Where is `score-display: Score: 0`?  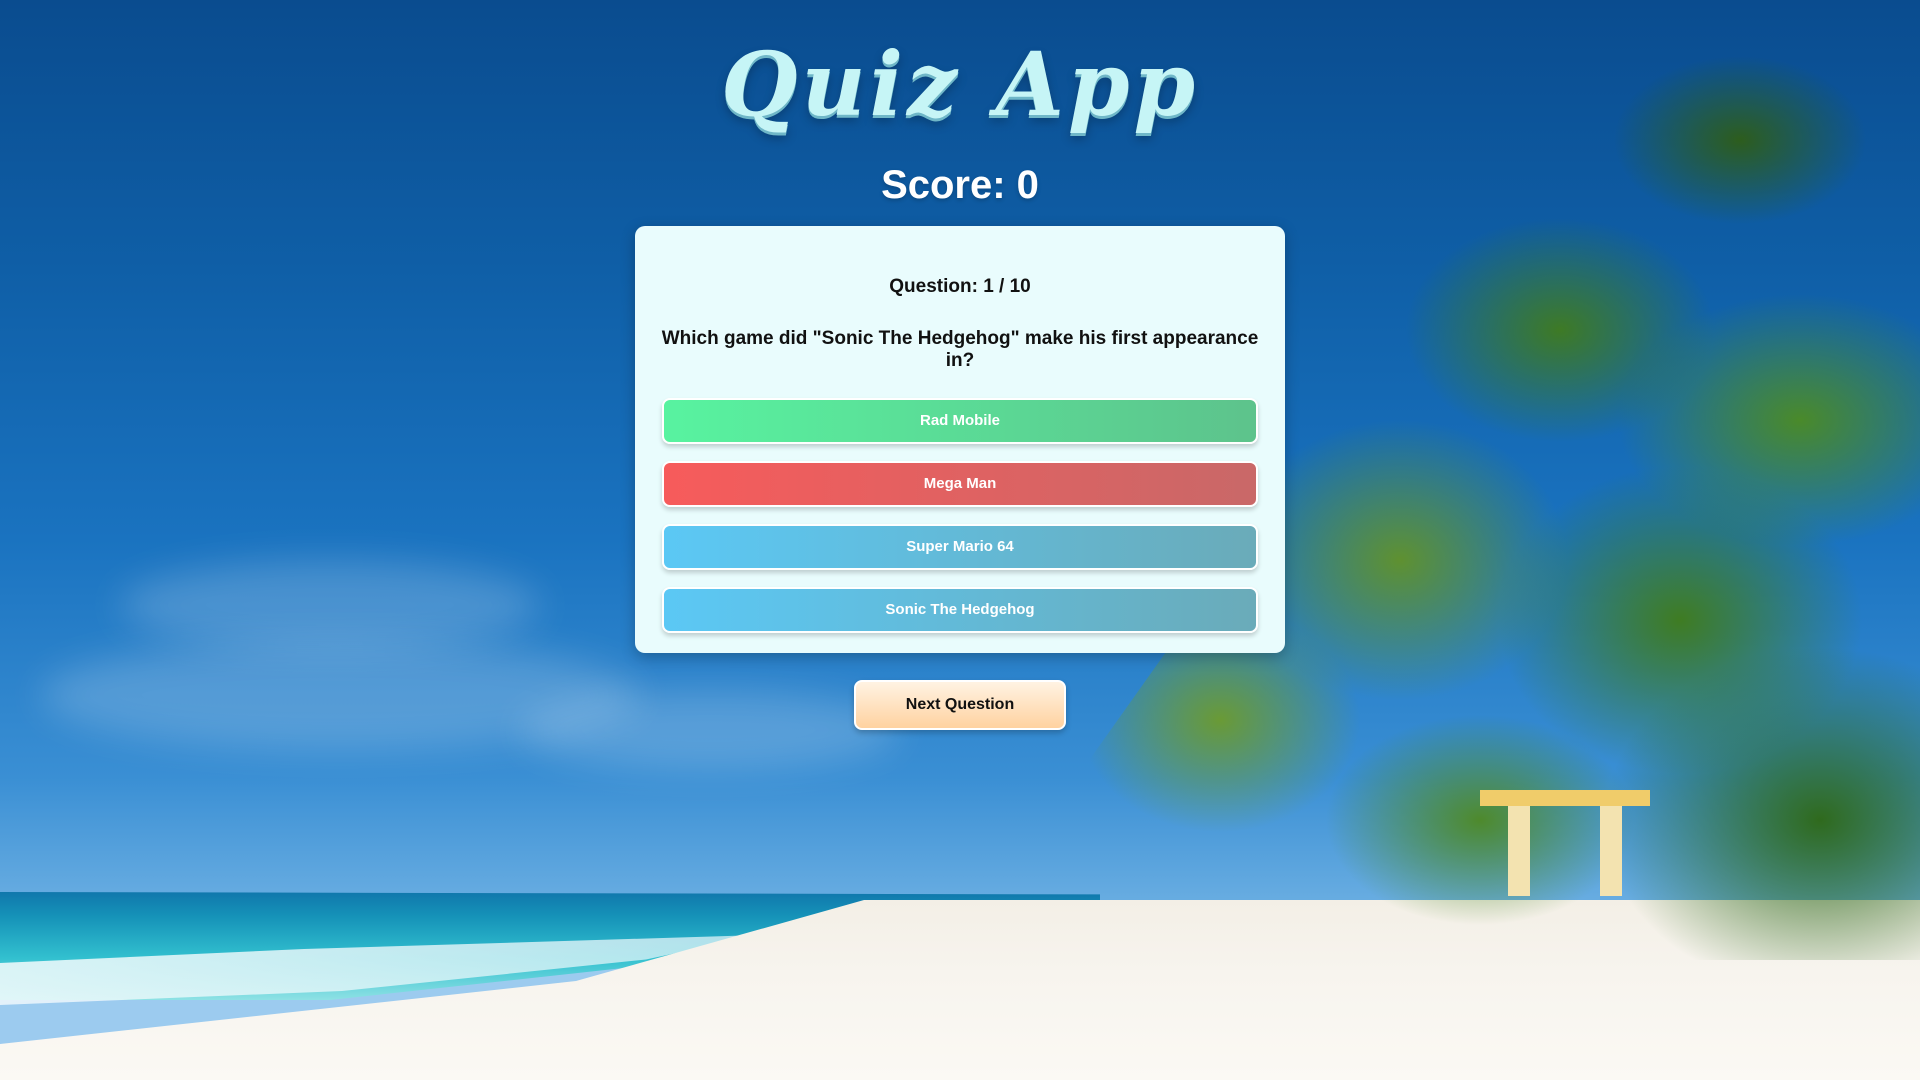
score-display: Score: 0 is located at coordinates (960, 184).